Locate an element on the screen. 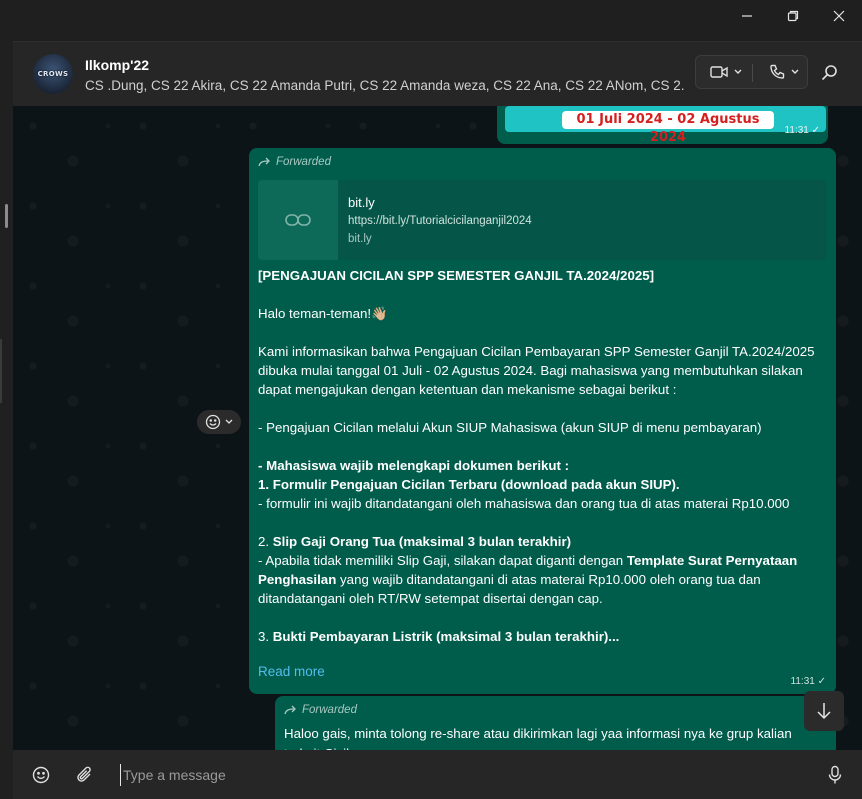 This screenshot has width=862, height=799. arrow-down-icon is located at coordinates (824, 711).